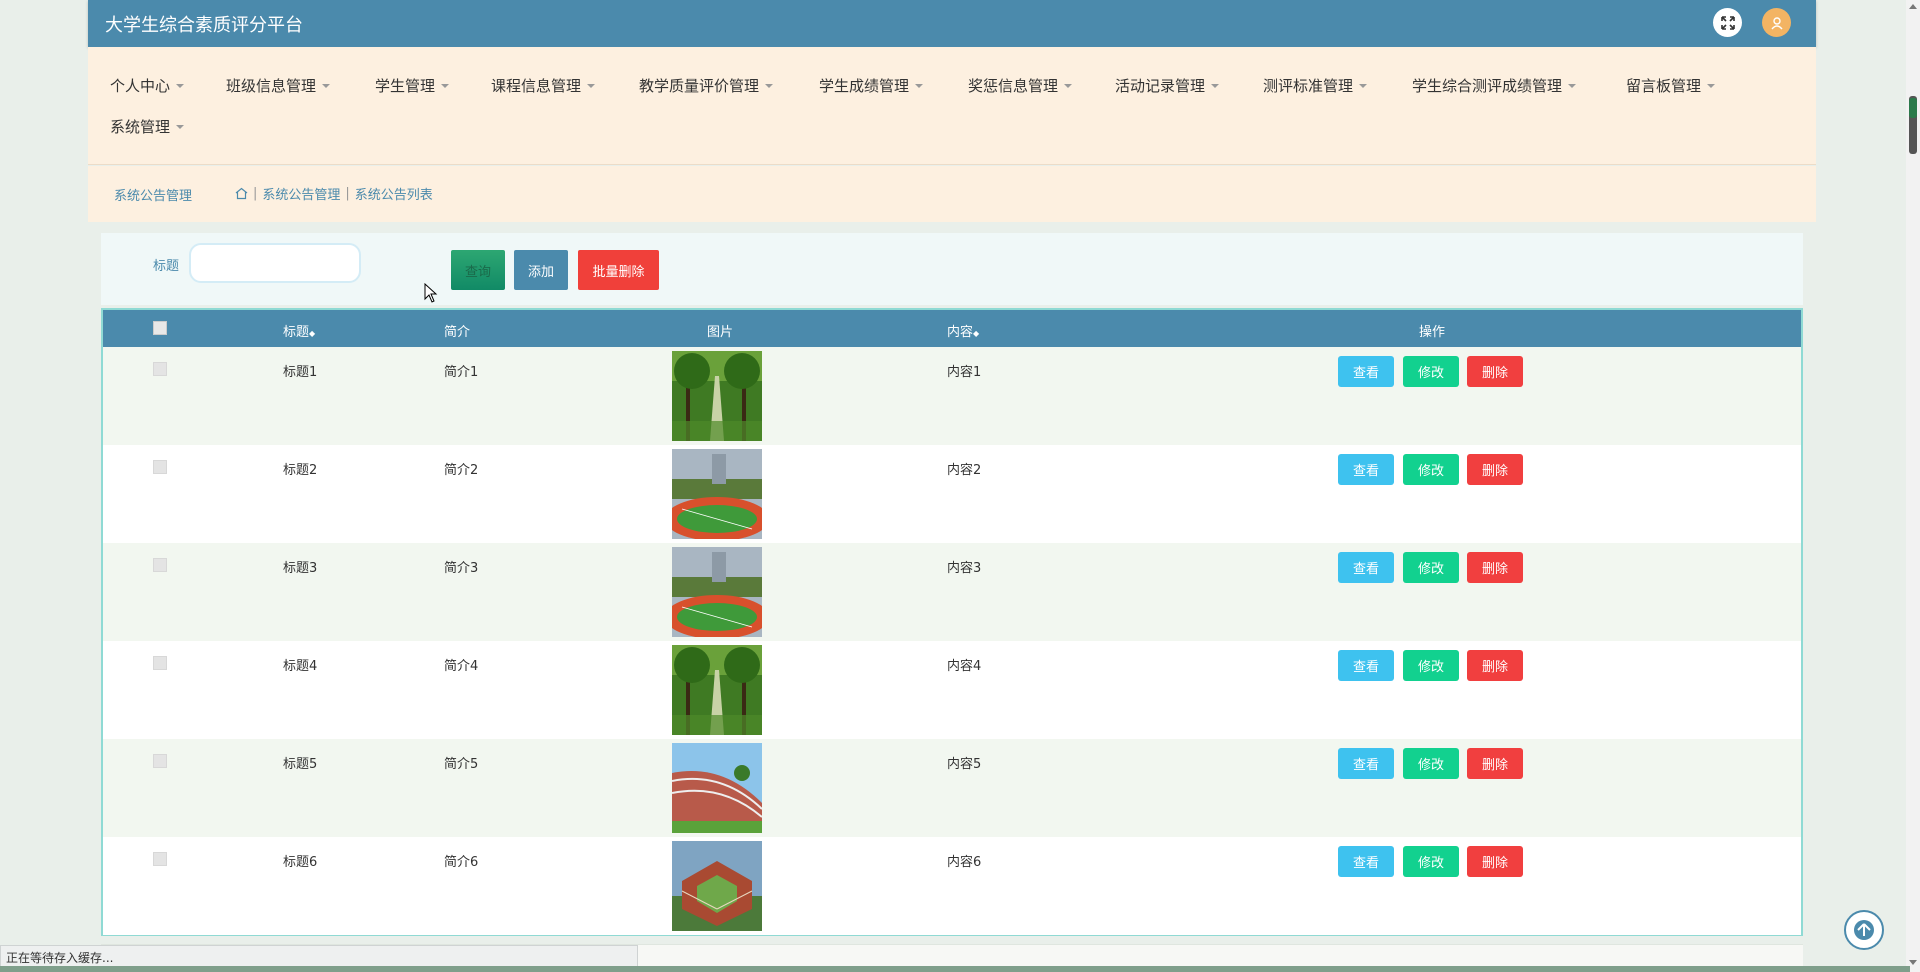  Describe the element at coordinates (699, 86) in the screenshot. I see `nav-label: 教学质量评价管理` at that location.